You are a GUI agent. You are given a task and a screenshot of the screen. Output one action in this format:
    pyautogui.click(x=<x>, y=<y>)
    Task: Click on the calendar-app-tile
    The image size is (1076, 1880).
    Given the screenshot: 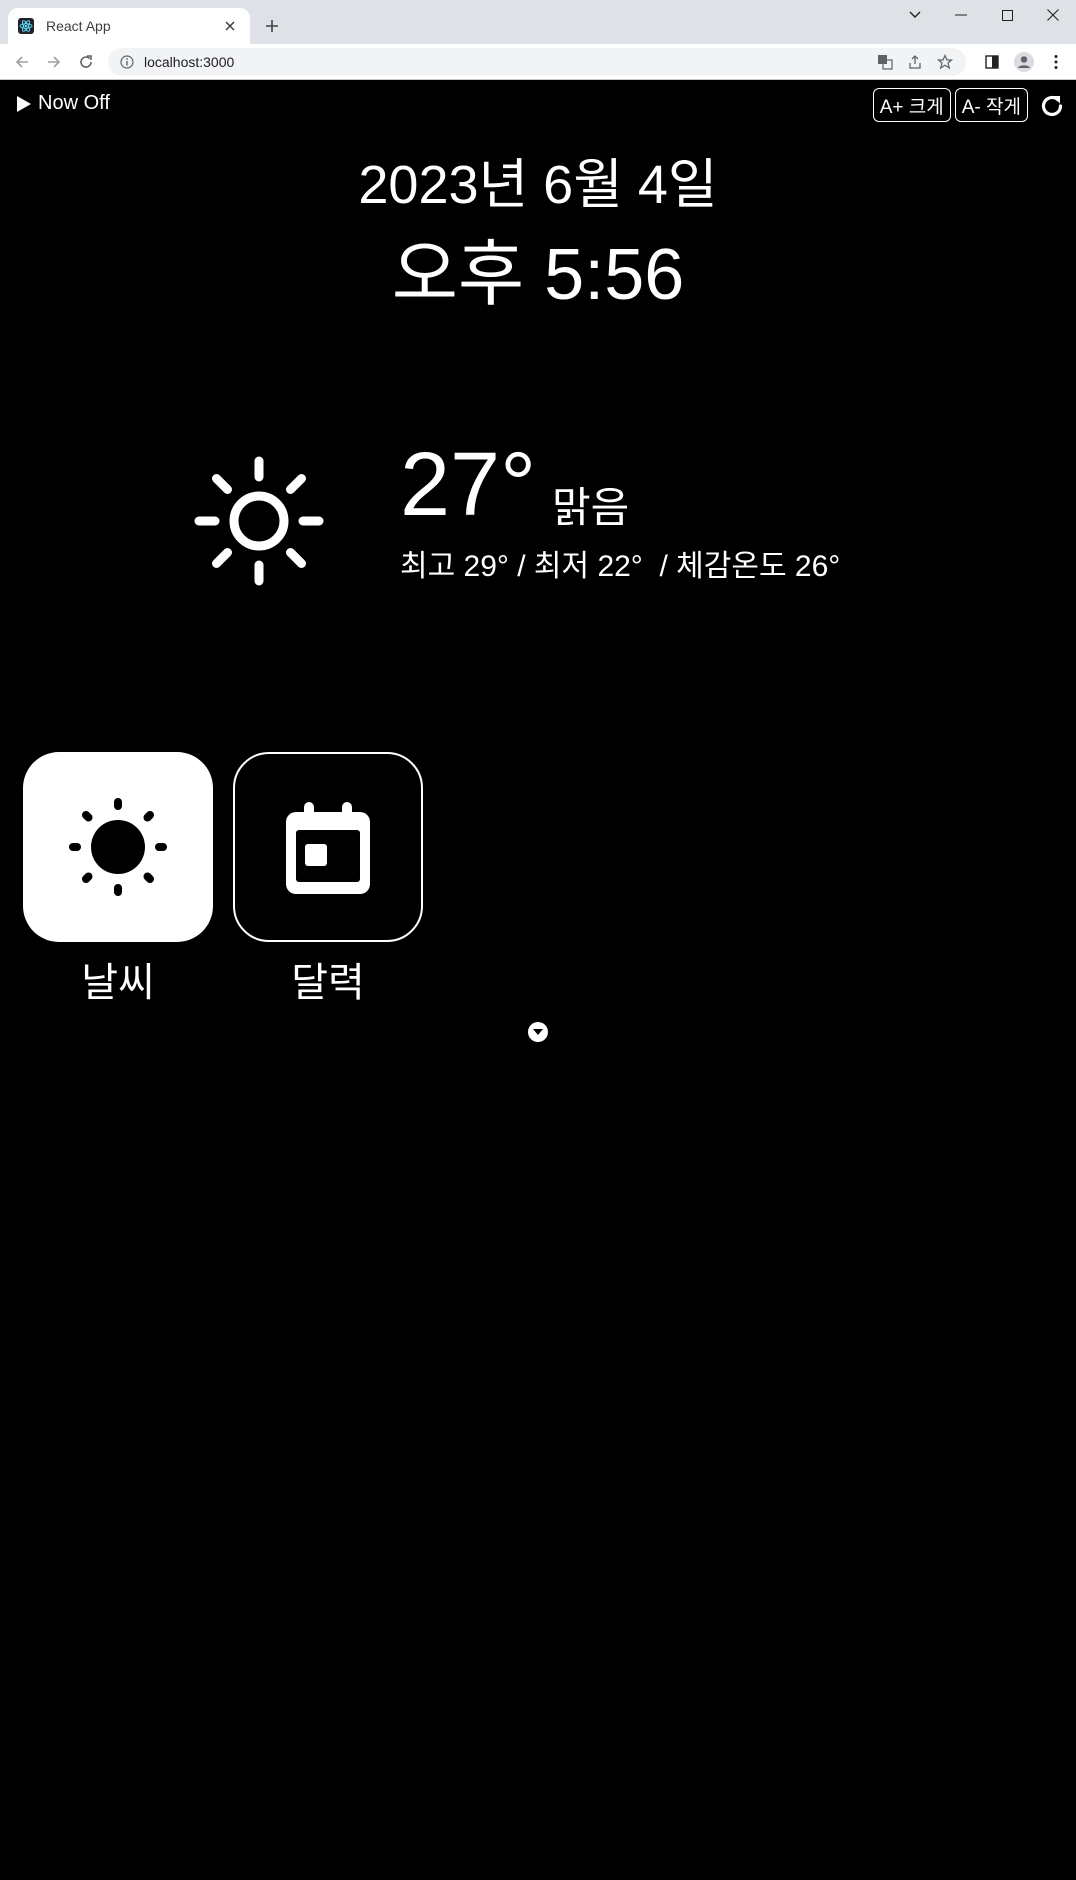 What is the action you would take?
    pyautogui.click(x=328, y=847)
    